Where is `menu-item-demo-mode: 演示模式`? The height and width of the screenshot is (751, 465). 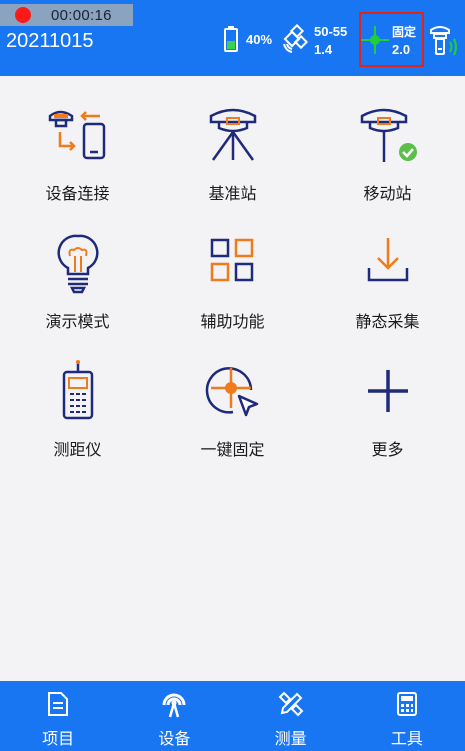
menu-item-demo-mode: 演示模式 is located at coordinates (77, 276).